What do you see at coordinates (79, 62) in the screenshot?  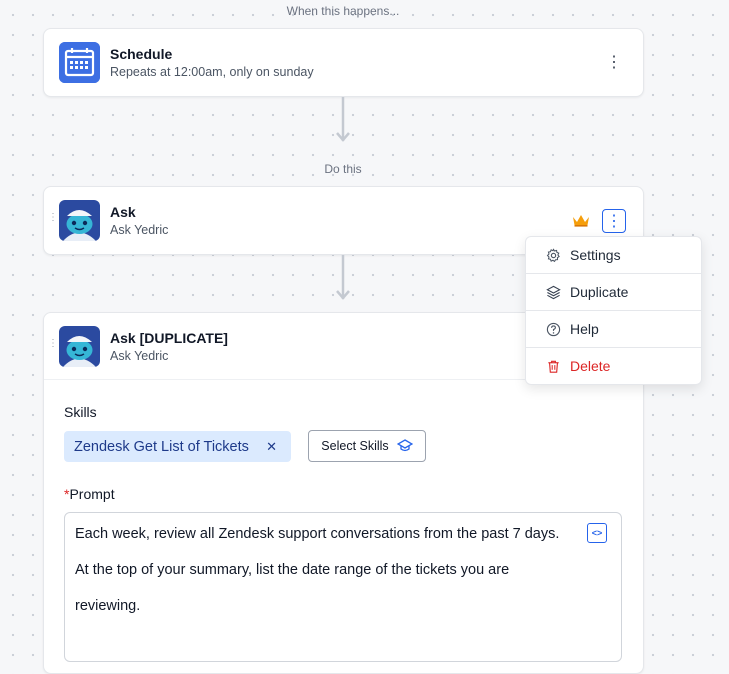 I see `calendar-icon` at bounding box center [79, 62].